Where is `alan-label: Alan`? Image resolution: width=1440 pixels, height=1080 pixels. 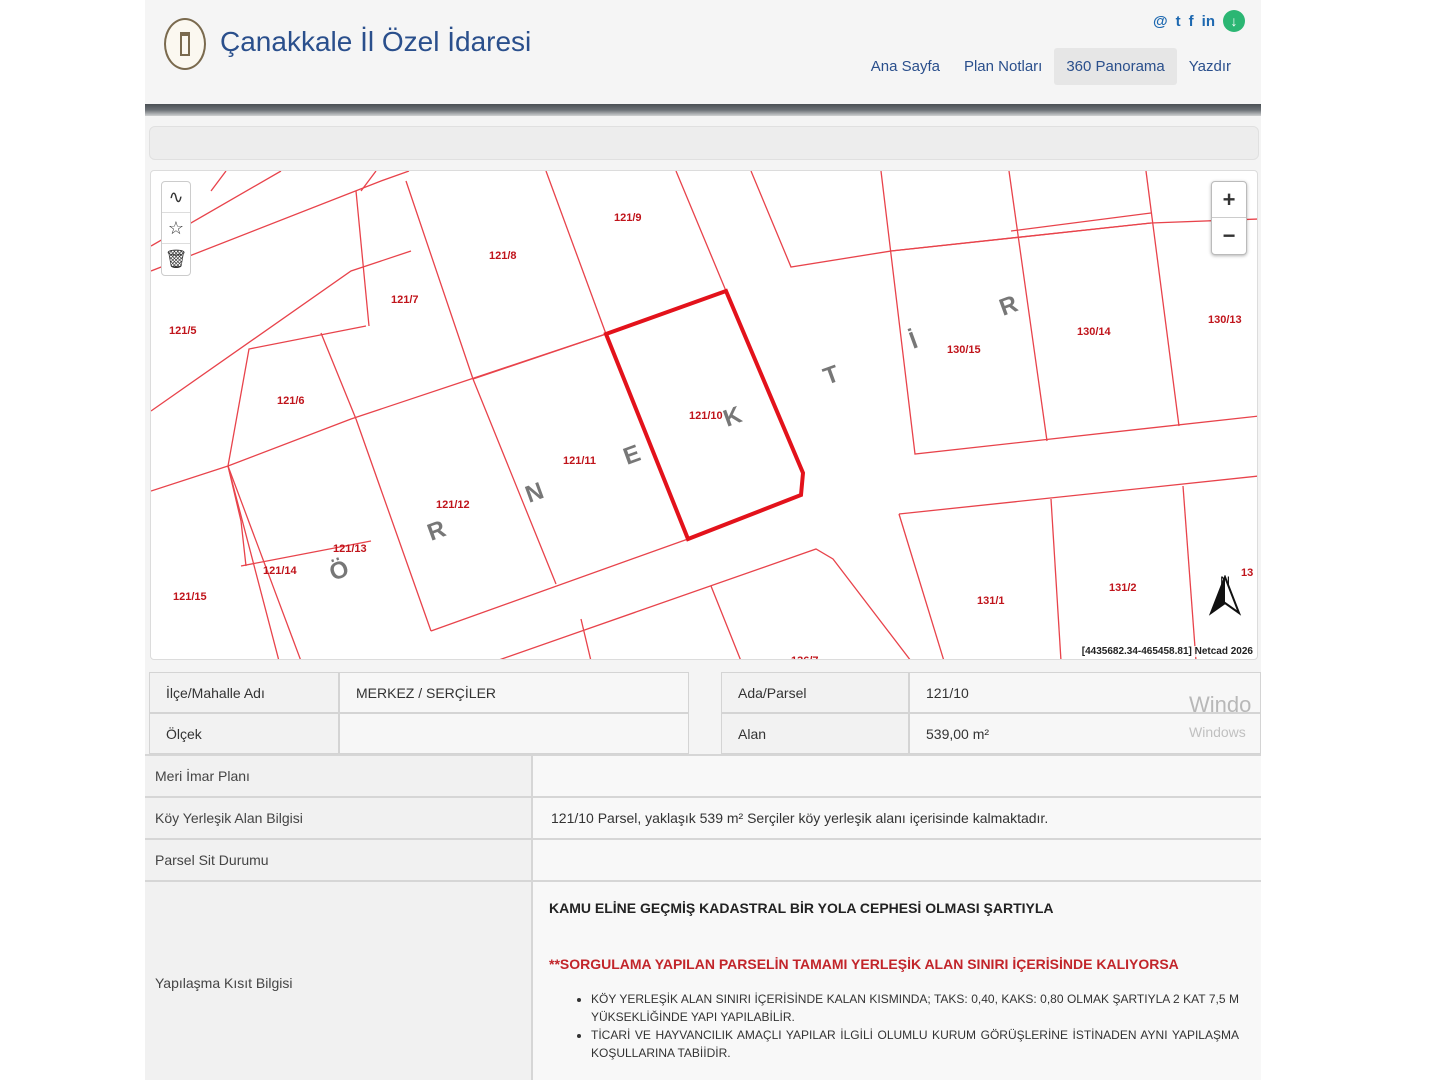 alan-label: Alan is located at coordinates (815, 733).